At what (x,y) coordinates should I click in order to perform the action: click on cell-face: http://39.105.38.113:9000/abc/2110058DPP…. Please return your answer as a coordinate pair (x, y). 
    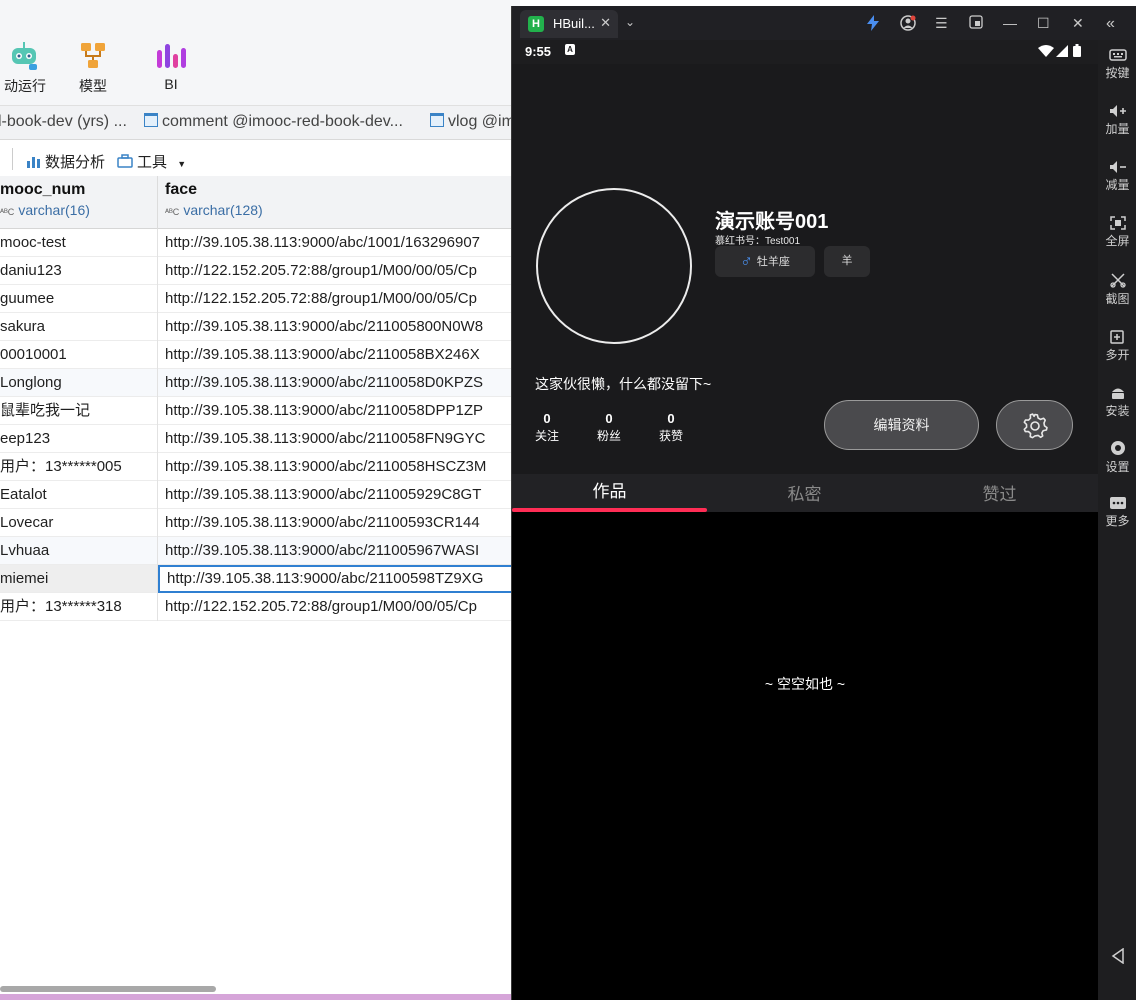
    Looking at the image, I should click on (339, 411).